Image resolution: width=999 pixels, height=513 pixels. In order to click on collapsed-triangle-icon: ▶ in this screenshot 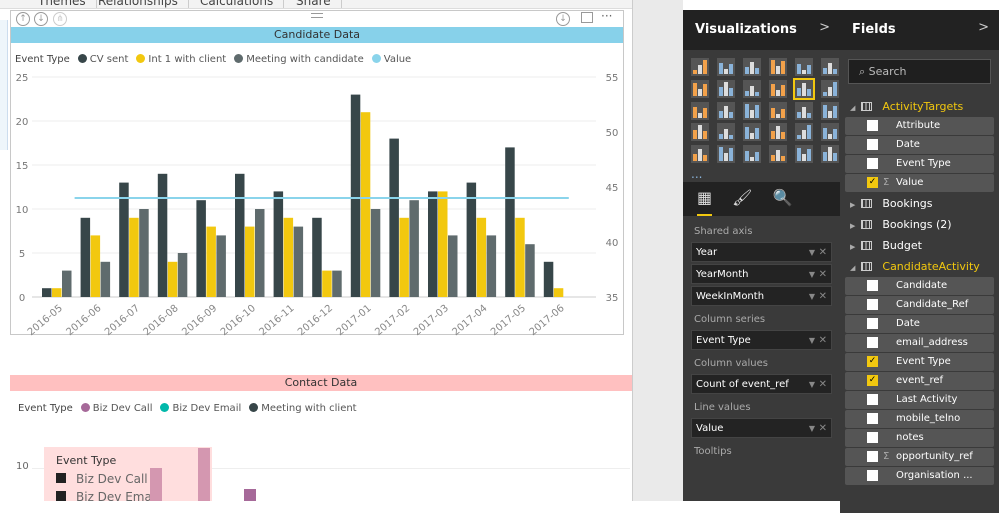, I will do `click(852, 226)`.